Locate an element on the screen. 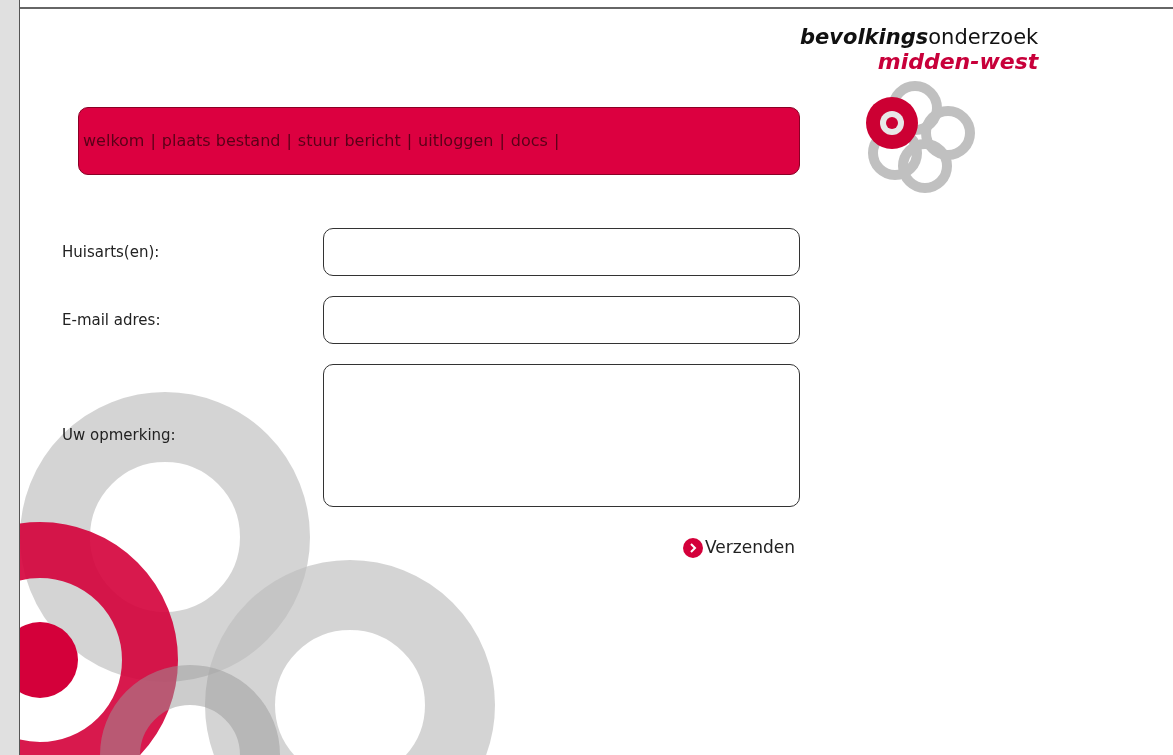 Image resolution: width=1173 pixels, height=755 pixels. nav-link: stuur bericht is located at coordinates (349, 141).